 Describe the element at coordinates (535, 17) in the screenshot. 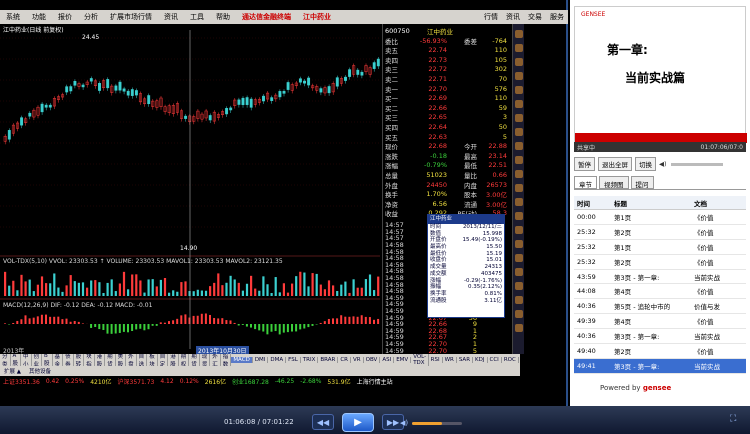

I see `menu-right-item: 交易` at that location.